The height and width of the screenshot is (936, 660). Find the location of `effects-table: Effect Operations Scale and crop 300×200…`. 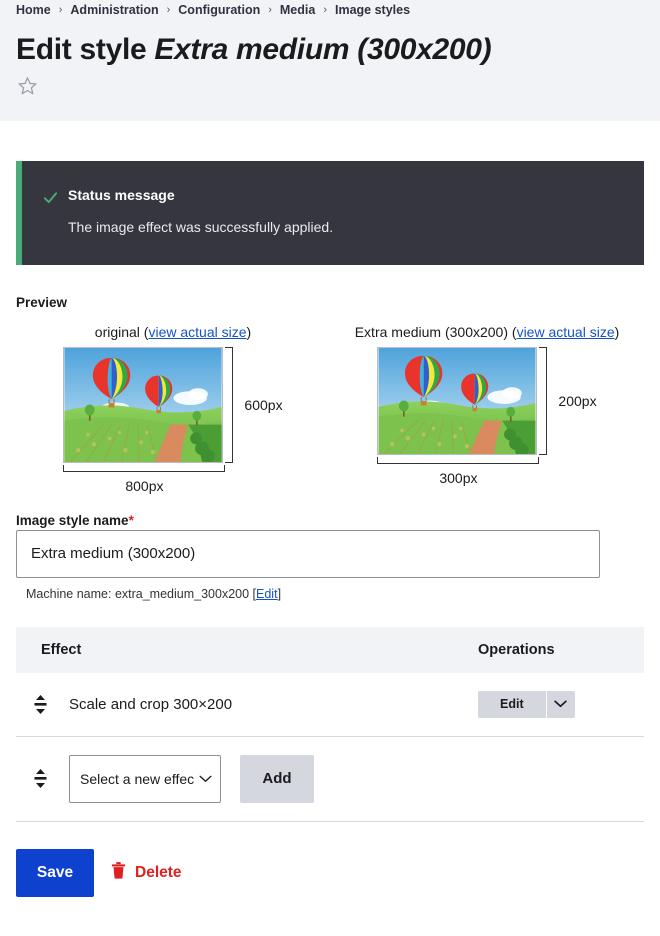

effects-table: Effect Operations Scale and crop 300×200… is located at coordinates (330, 681).